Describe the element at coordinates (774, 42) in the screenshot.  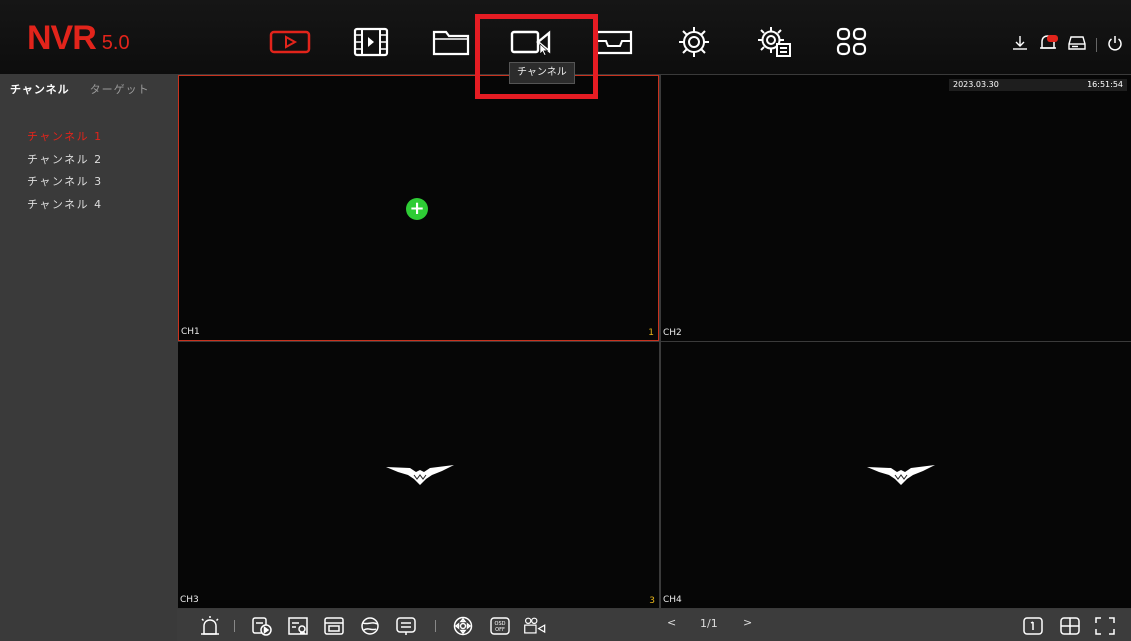
I see `advanced-settings-icon` at that location.